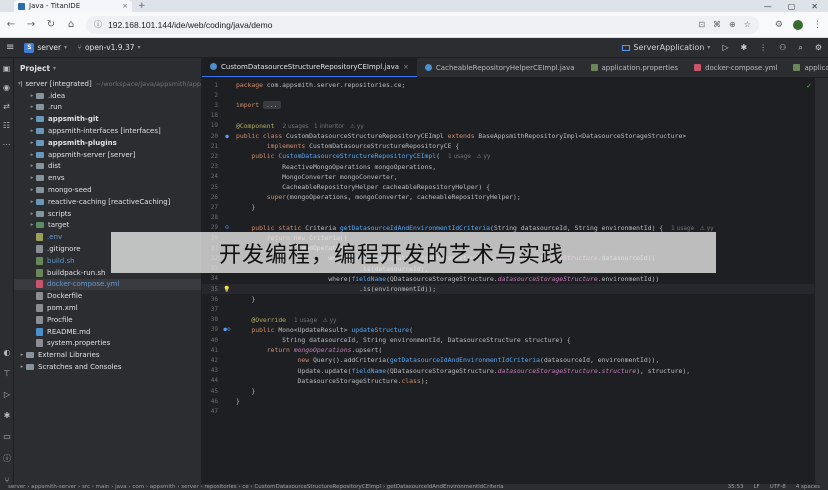  What do you see at coordinates (45, 47) in the screenshot?
I see `project-selector: S server ▾` at bounding box center [45, 47].